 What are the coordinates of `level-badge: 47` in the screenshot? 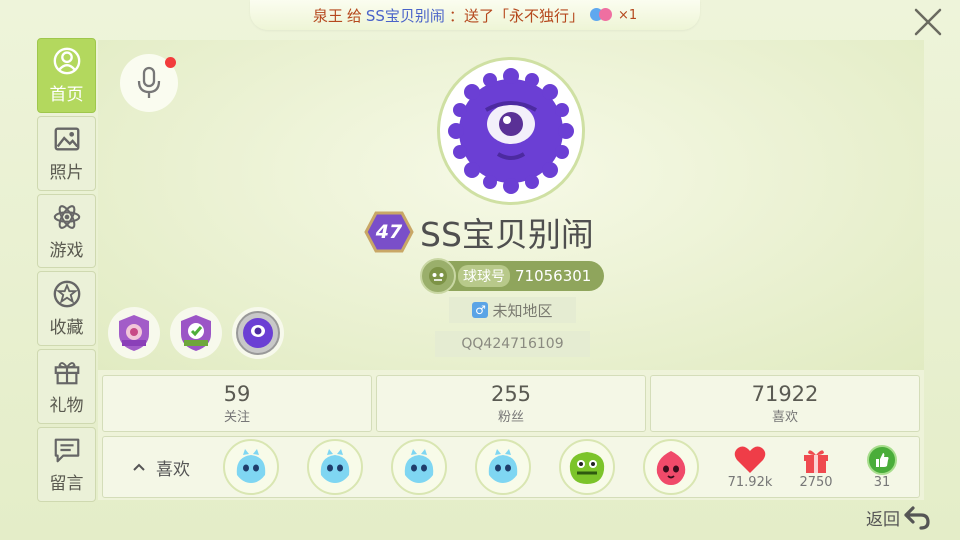 It's located at (389, 232).